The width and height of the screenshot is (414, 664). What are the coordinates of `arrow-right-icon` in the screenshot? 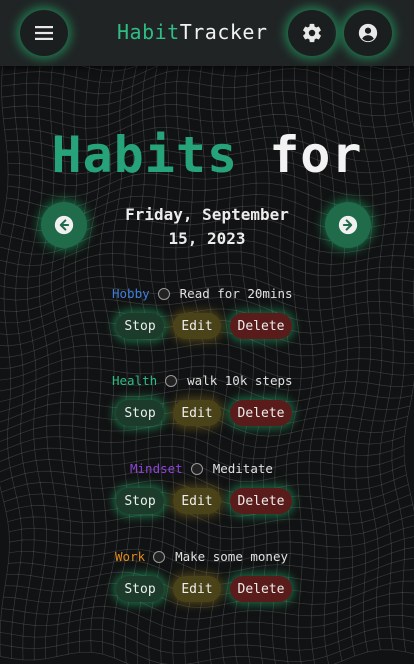 It's located at (348, 225).